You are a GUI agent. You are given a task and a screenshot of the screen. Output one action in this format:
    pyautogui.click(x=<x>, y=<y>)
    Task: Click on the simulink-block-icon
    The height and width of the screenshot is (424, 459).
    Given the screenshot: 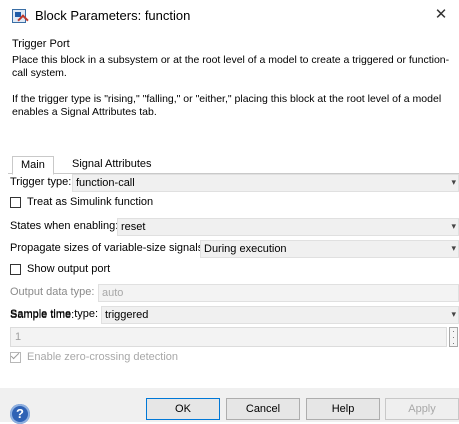 What is the action you would take?
    pyautogui.click(x=20, y=17)
    